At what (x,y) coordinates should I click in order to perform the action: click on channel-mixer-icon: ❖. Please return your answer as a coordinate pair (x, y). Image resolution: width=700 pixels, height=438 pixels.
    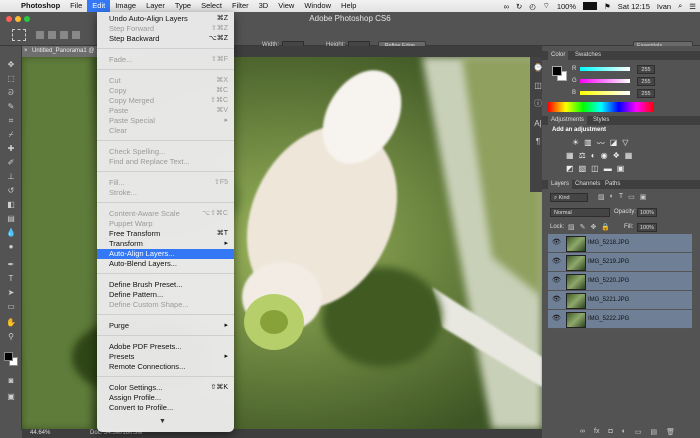
    Looking at the image, I should click on (616, 155).